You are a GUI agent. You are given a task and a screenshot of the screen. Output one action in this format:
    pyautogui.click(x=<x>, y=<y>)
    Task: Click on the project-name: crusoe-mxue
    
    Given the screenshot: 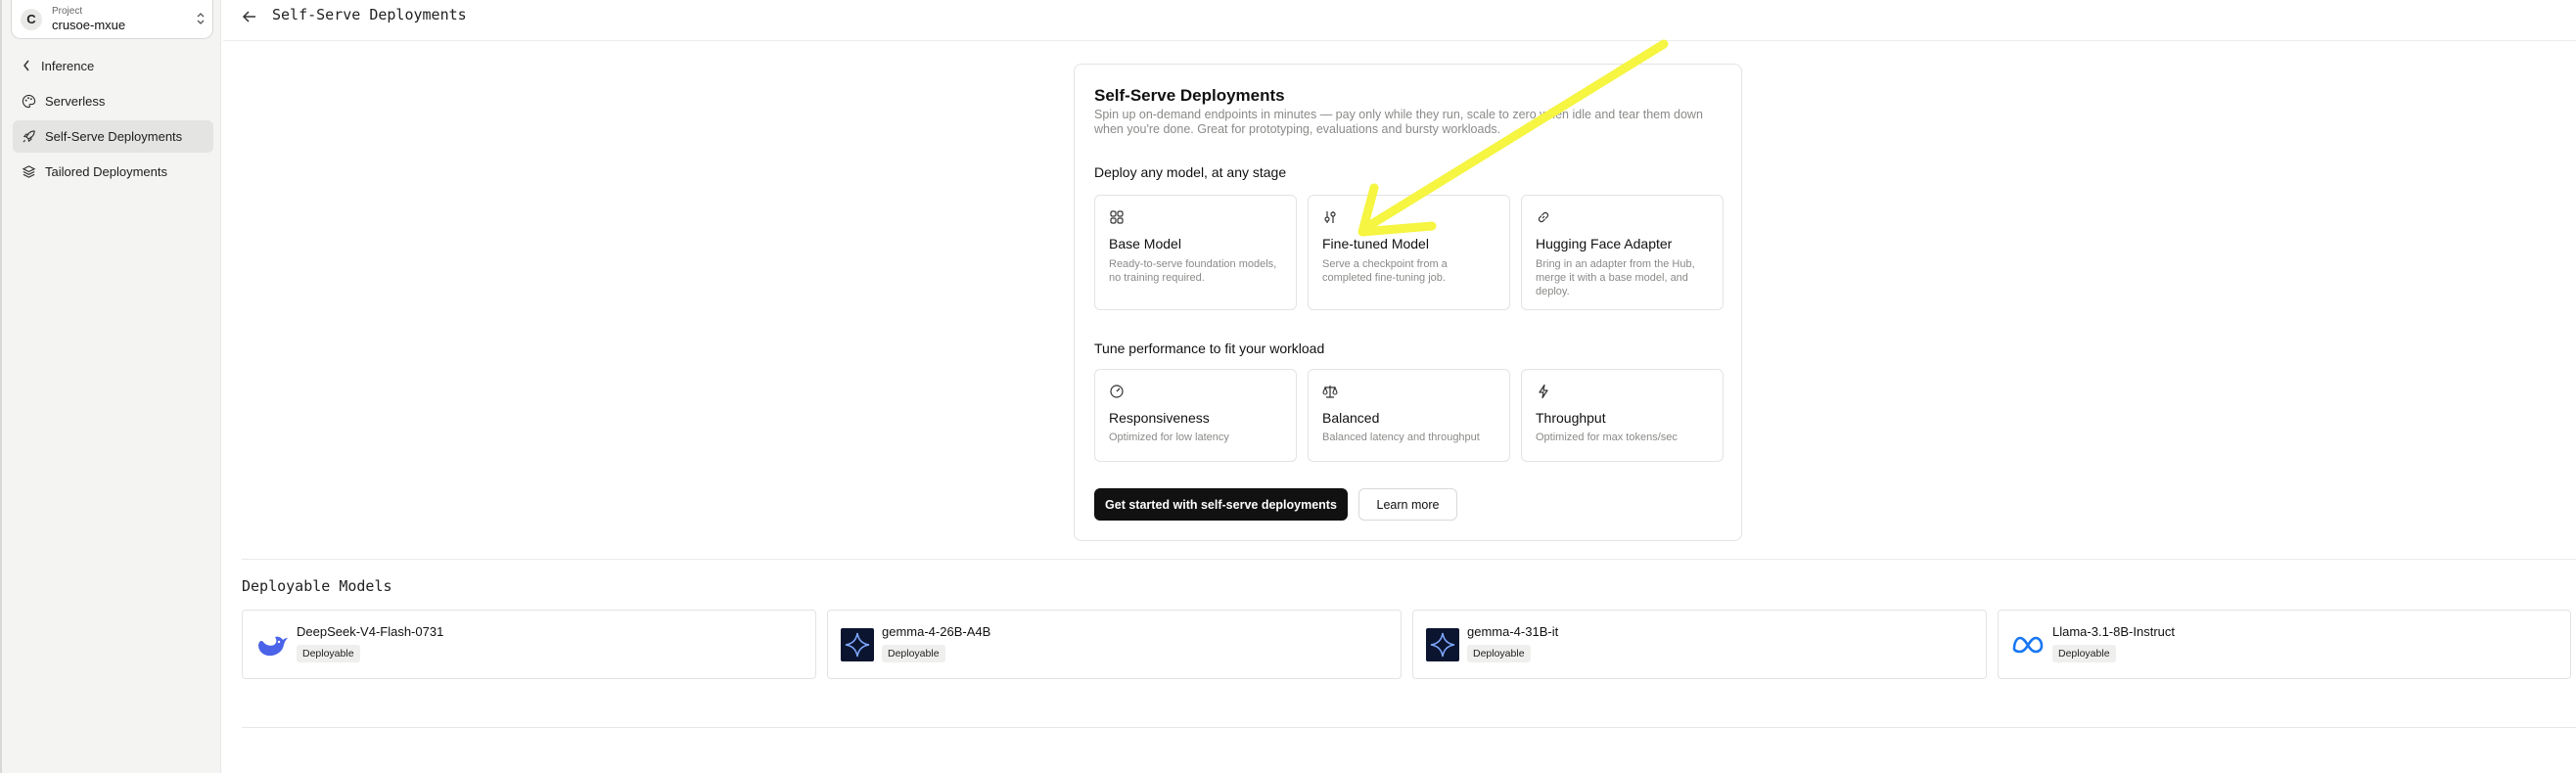 What is the action you would take?
    pyautogui.click(x=89, y=25)
    